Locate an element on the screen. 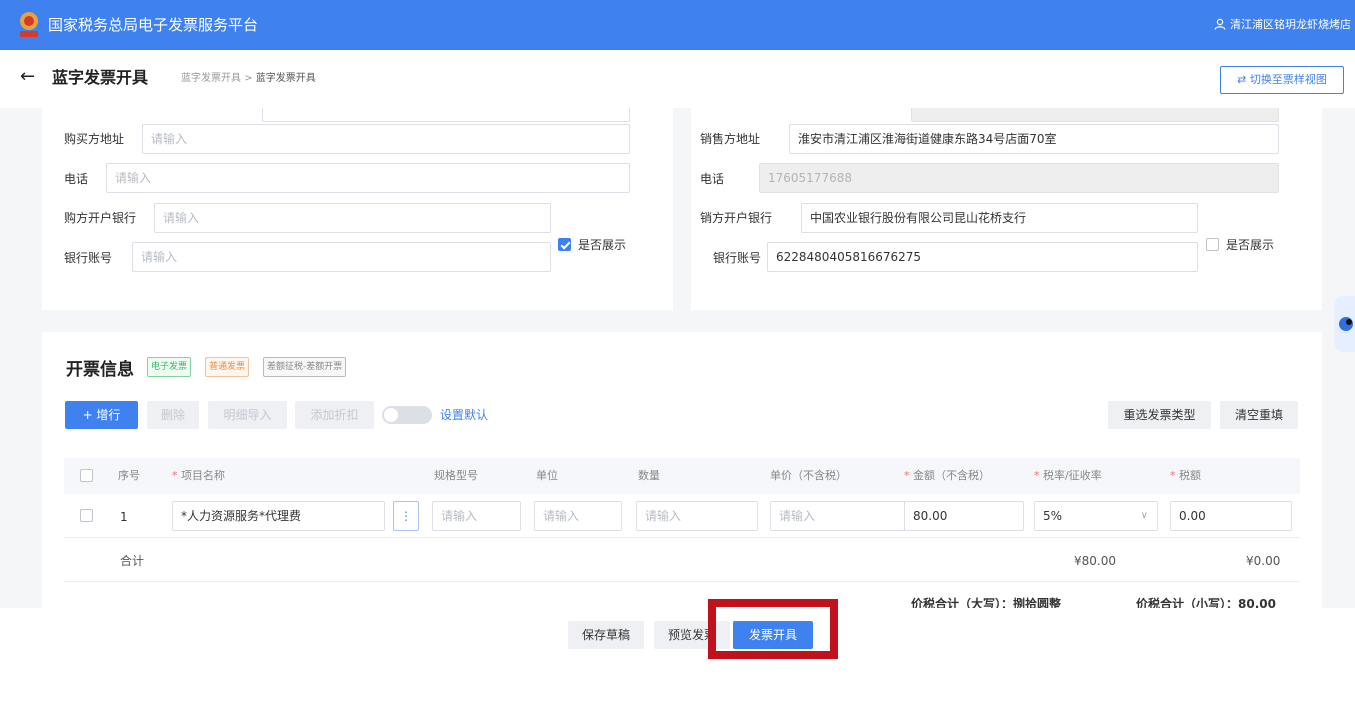  add-row-button: + 增行 is located at coordinates (101, 415).